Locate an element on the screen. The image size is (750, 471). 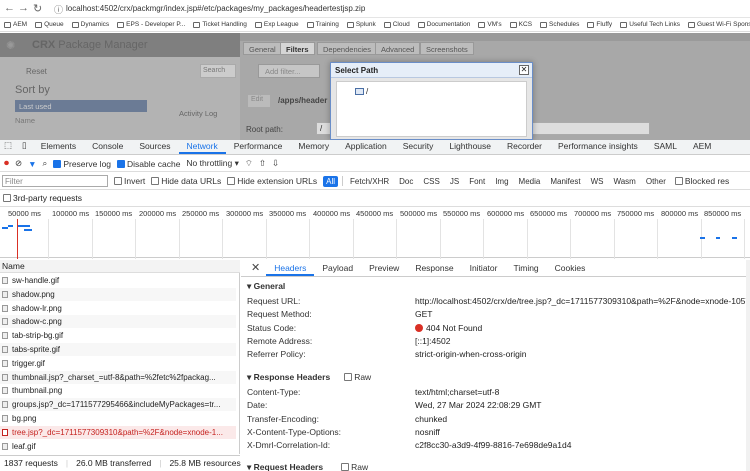
bookmark-item: Cloud is located at coordinates (396, 24).